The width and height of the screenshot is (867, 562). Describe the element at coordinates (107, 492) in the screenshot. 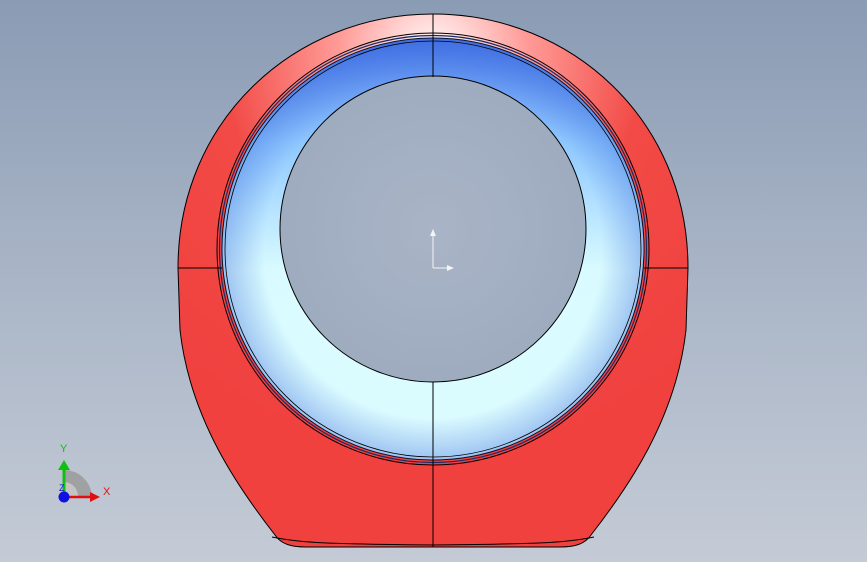

I see `triad-x-label: X` at that location.